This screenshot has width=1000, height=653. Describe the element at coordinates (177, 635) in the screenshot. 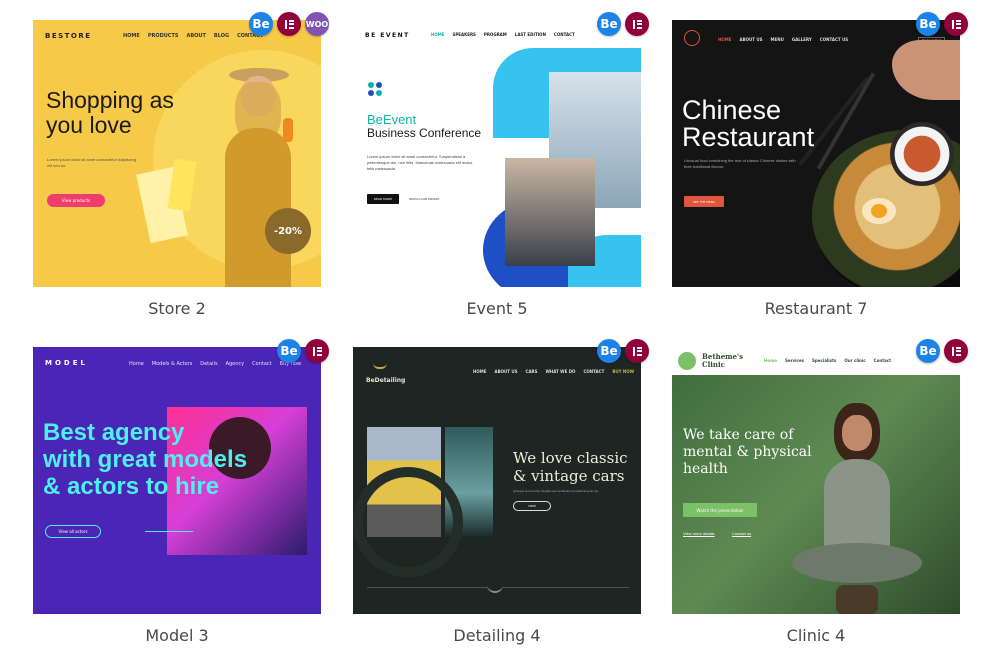

I see `demo-title: Model 3` at that location.